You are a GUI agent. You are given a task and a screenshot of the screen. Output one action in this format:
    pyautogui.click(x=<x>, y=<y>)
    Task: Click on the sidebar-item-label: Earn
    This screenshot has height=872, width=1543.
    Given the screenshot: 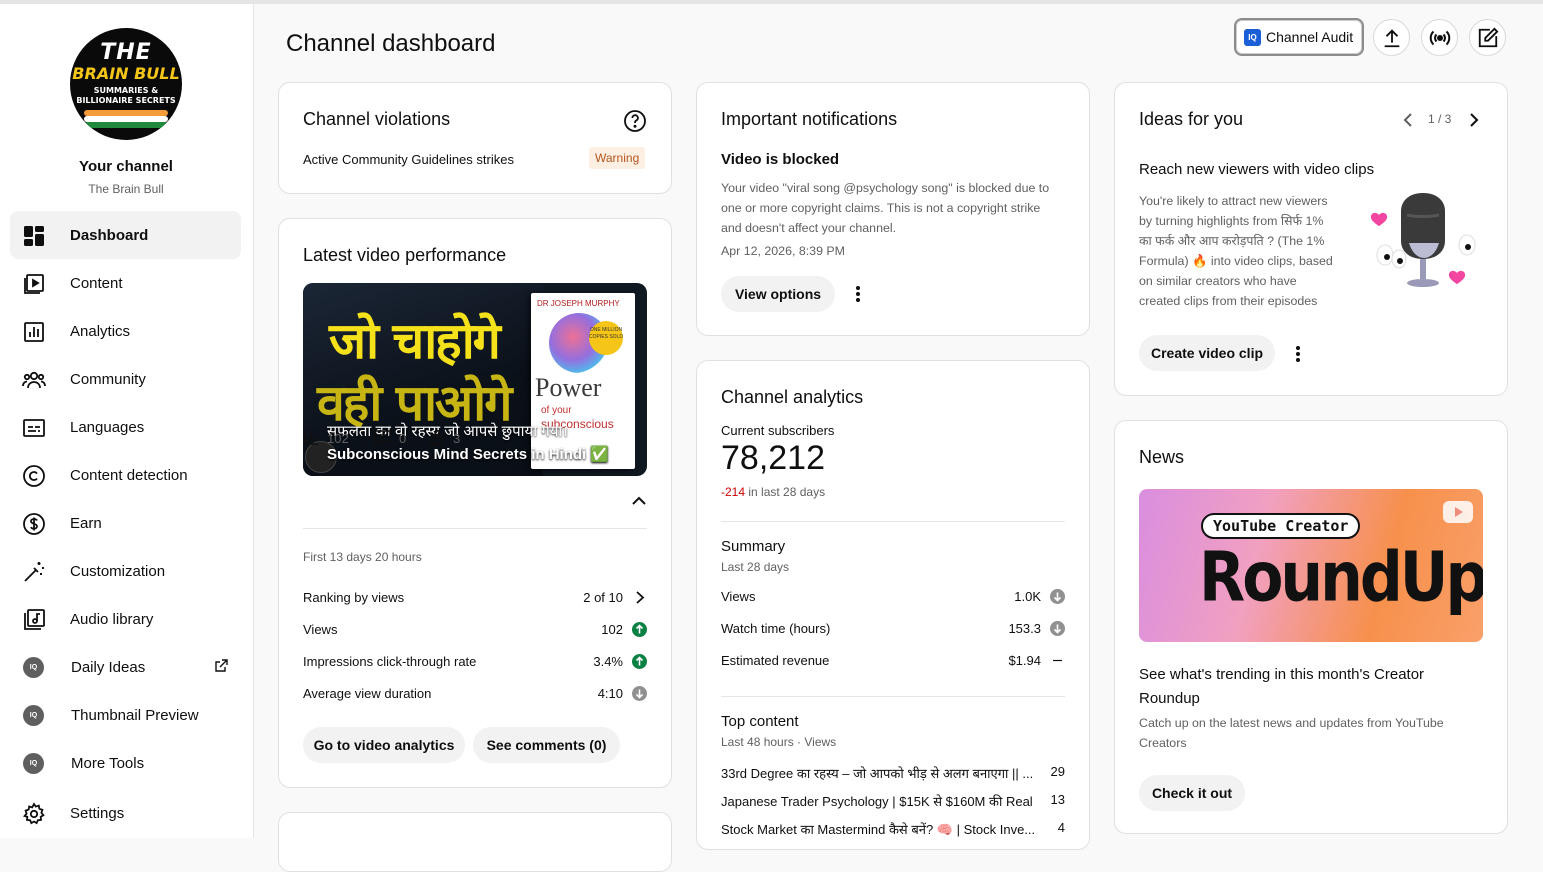 What is the action you would take?
    pyautogui.click(x=86, y=523)
    